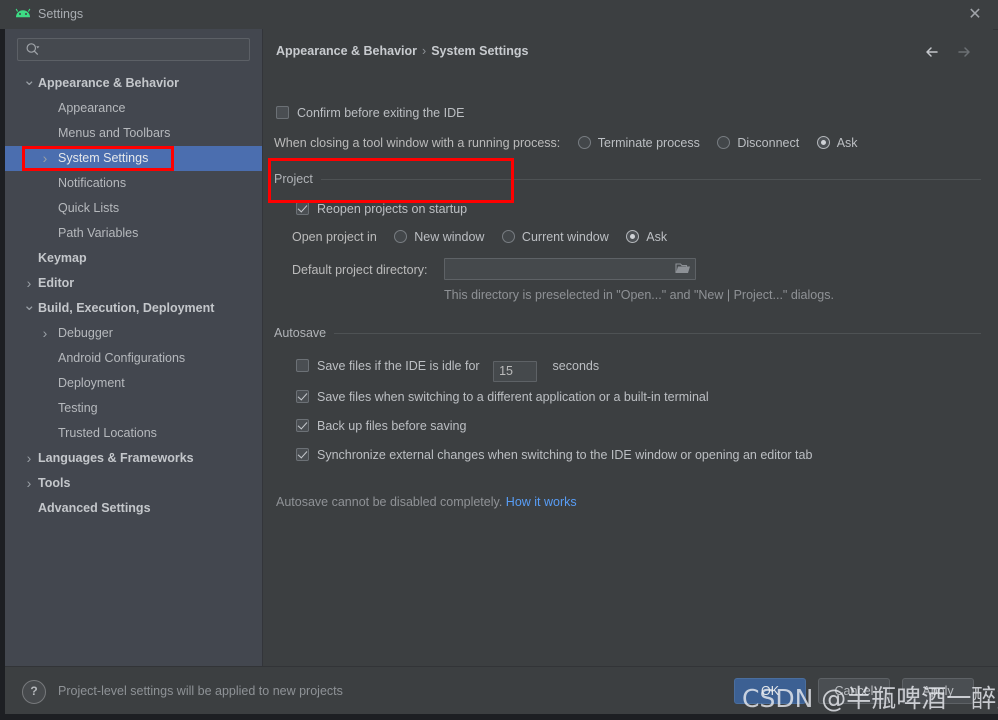 The height and width of the screenshot is (720, 998). I want to click on autosave-sync-checkbox, so click(302, 454).